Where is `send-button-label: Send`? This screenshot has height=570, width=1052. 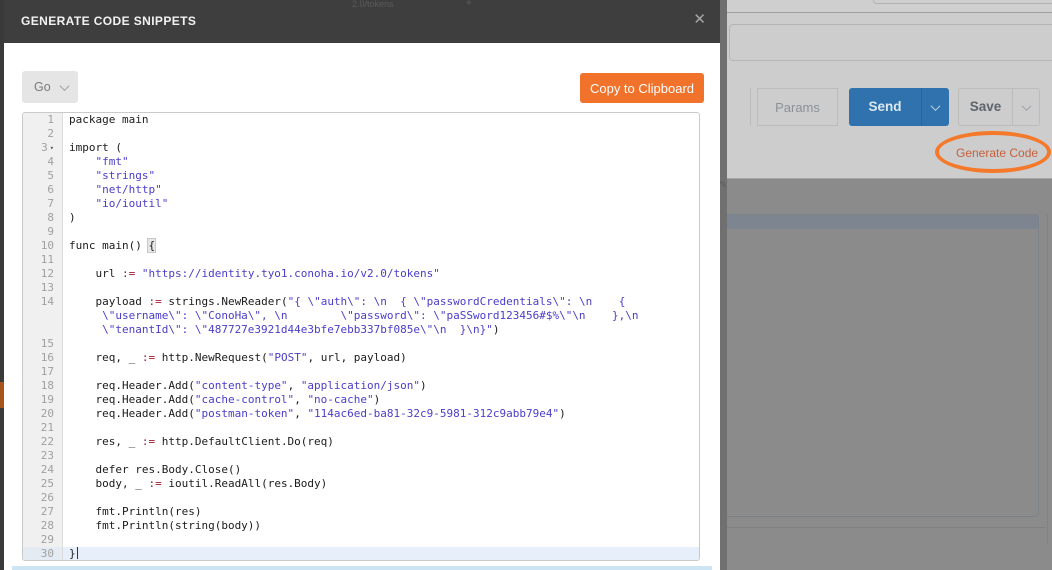 send-button-label: Send is located at coordinates (885, 107).